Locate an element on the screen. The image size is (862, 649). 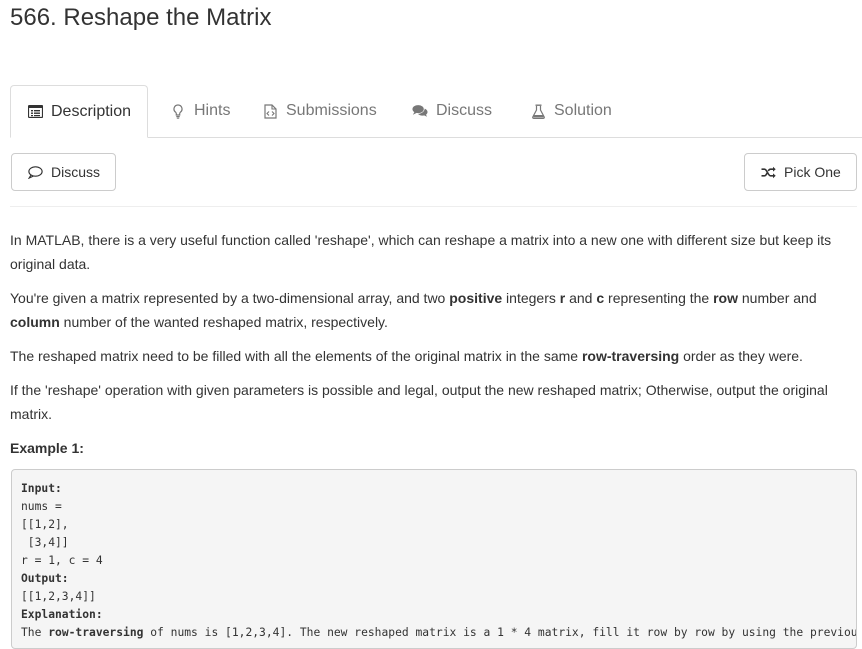
tab-solution: Solution is located at coordinates (571, 111).